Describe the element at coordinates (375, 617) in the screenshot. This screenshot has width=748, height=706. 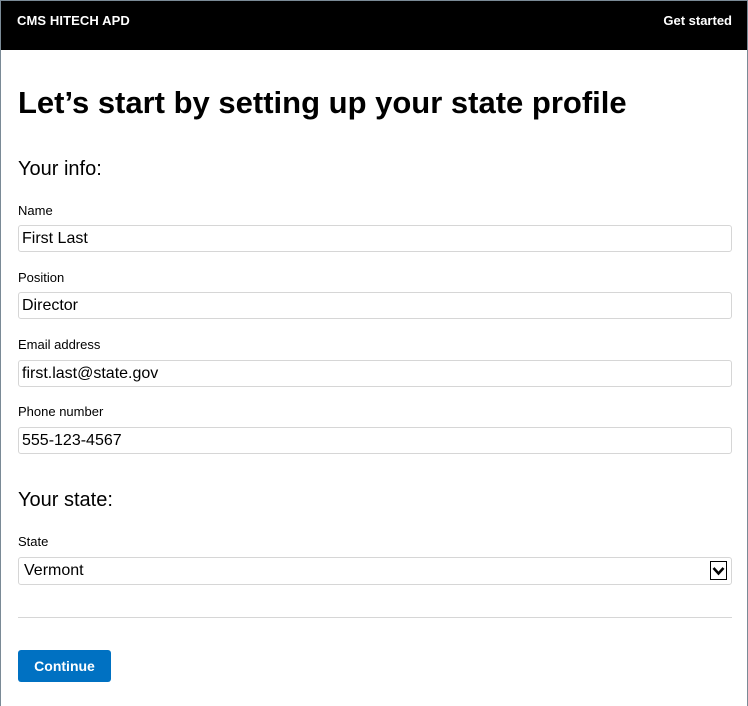
I see `form-divider` at that location.